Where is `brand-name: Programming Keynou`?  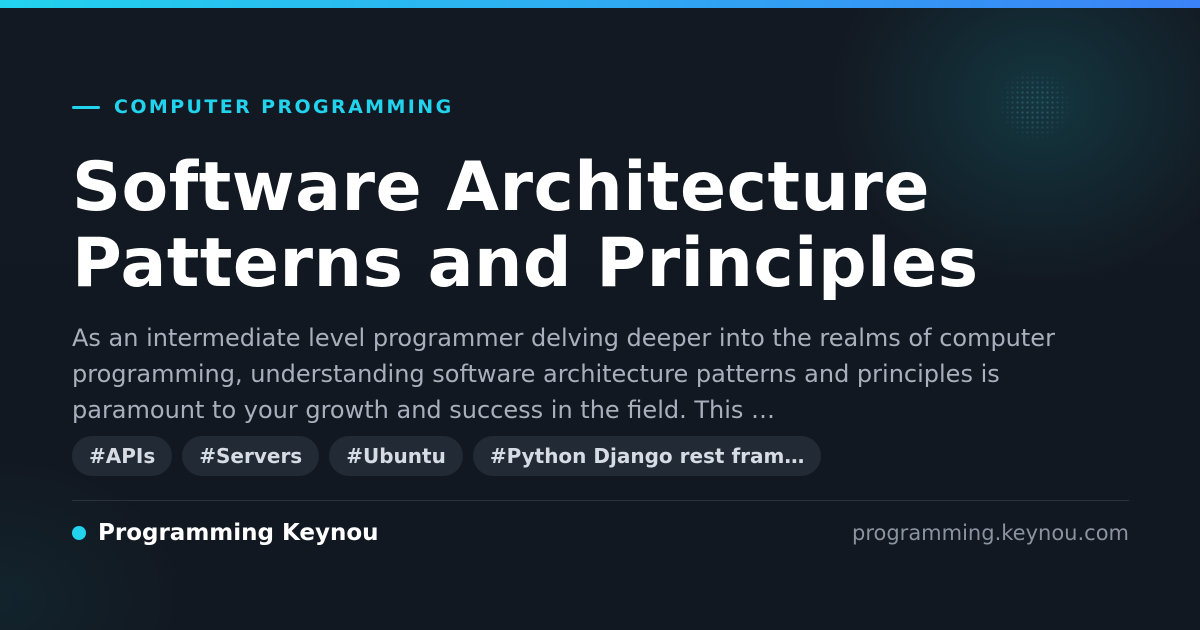 brand-name: Programming Keynou is located at coordinates (238, 533).